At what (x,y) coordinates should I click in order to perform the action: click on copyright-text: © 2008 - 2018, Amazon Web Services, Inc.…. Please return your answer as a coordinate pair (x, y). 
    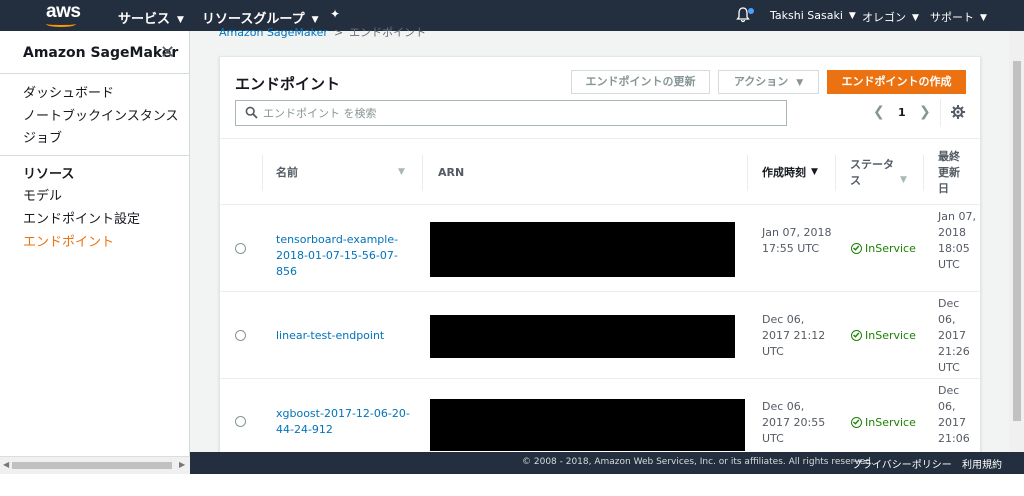
    Looking at the image, I should click on (698, 462).